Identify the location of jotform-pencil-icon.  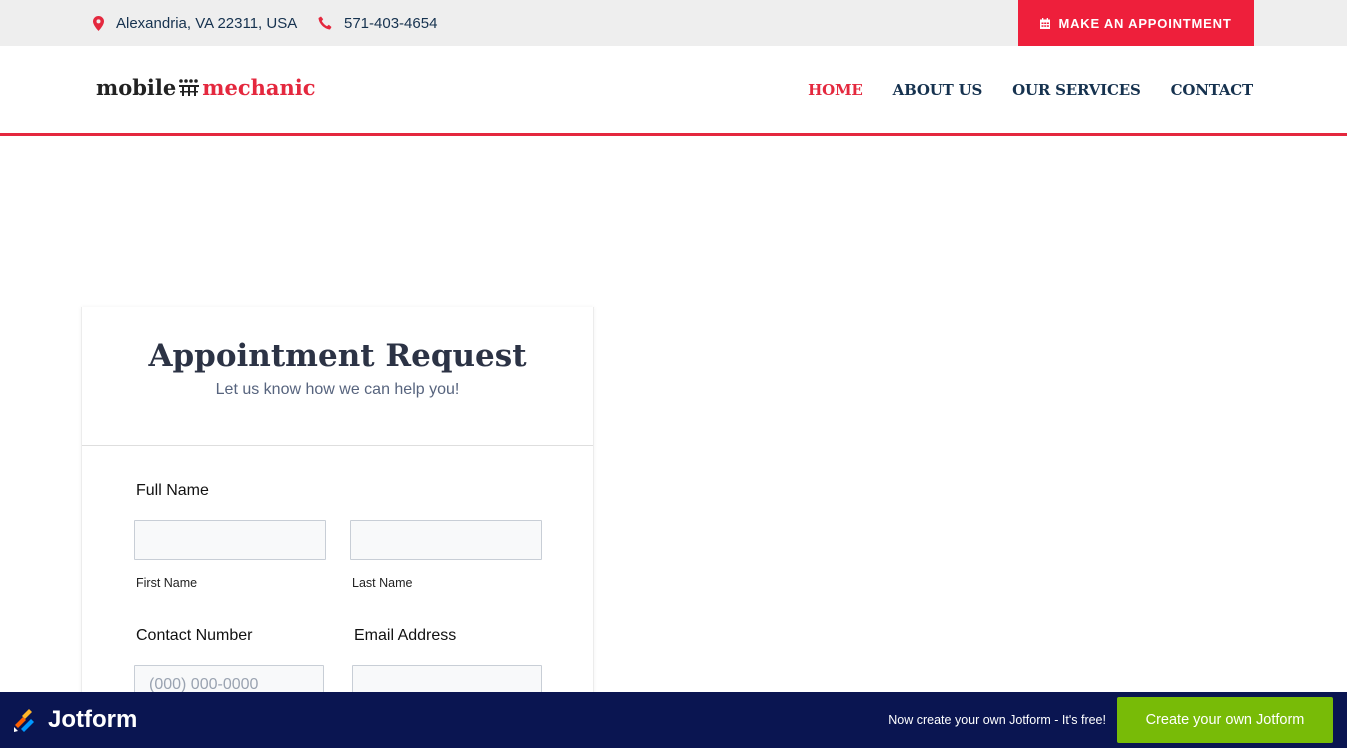
(24, 720).